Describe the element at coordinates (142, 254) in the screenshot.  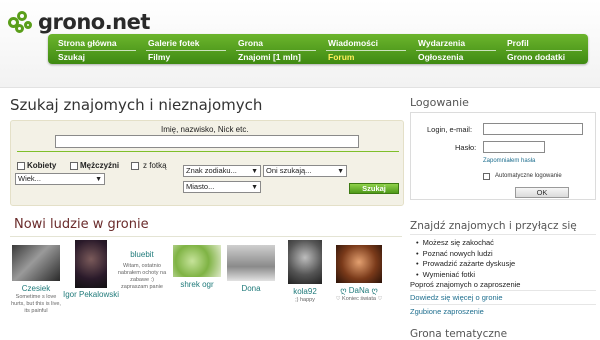
I see `person-name: bluebit` at that location.